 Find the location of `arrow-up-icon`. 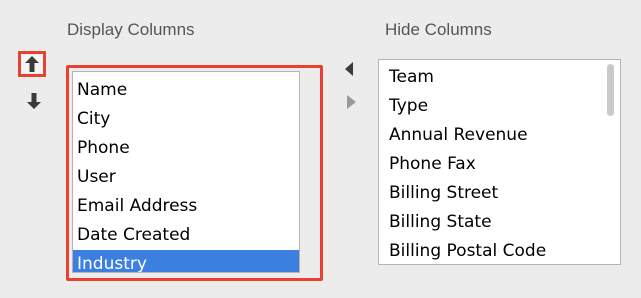

arrow-up-icon is located at coordinates (32, 64).